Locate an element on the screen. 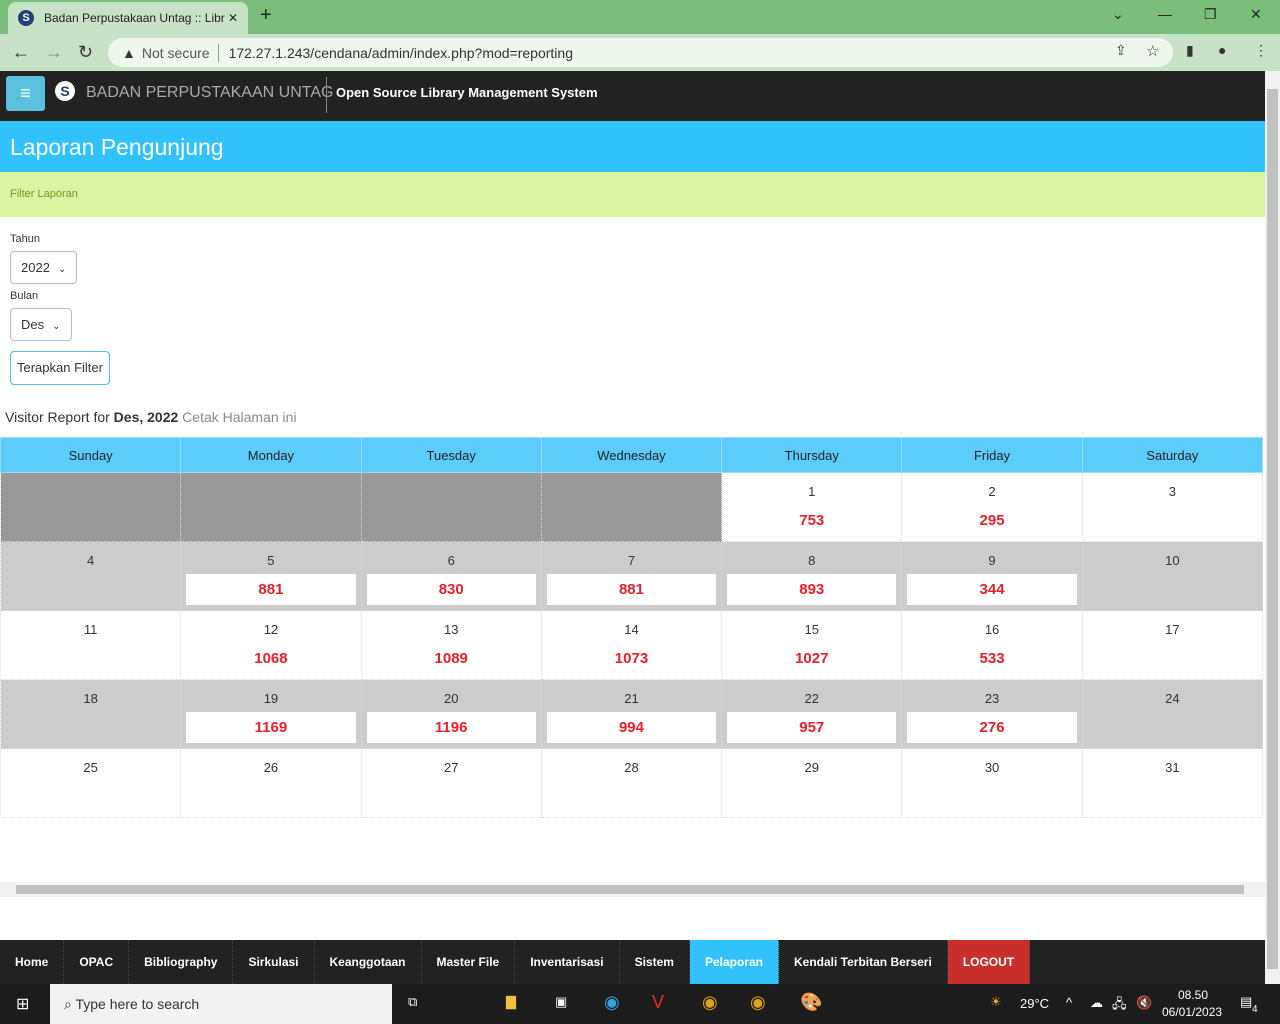 This screenshot has width=1280, height=1024. calendar-day: 4 is located at coordinates (91, 576).